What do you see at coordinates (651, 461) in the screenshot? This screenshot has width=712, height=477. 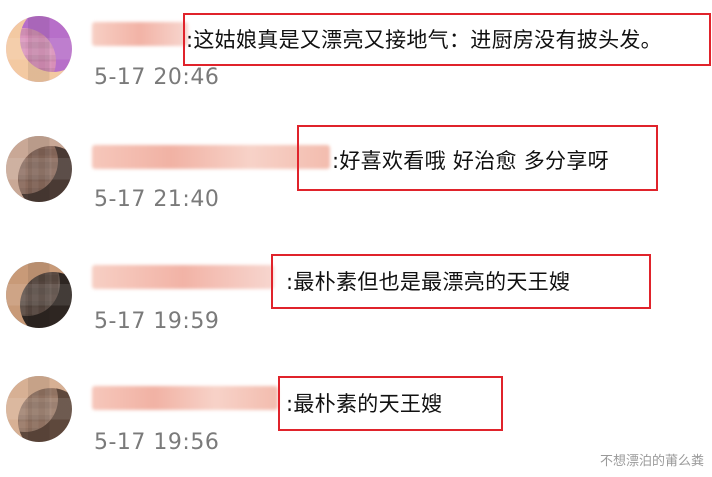 I see `watermark: 不想漂泊的莆么粪` at bounding box center [651, 461].